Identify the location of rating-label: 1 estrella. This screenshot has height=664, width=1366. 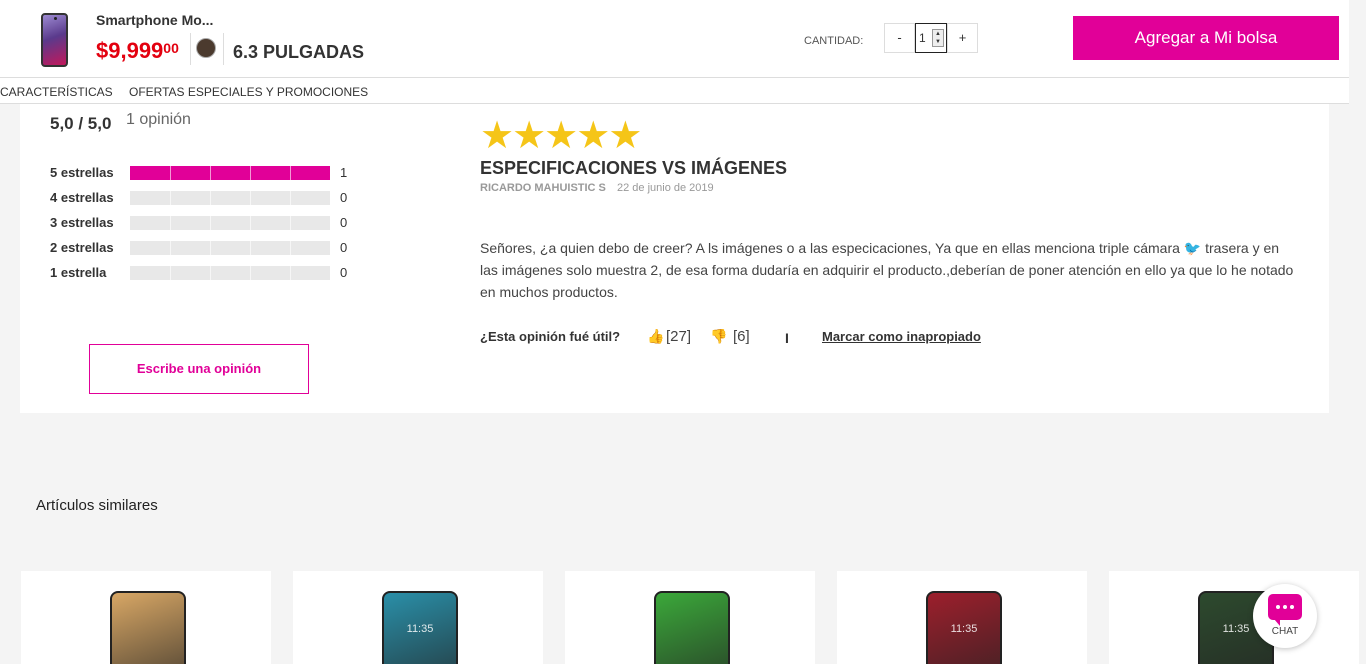
(78, 272).